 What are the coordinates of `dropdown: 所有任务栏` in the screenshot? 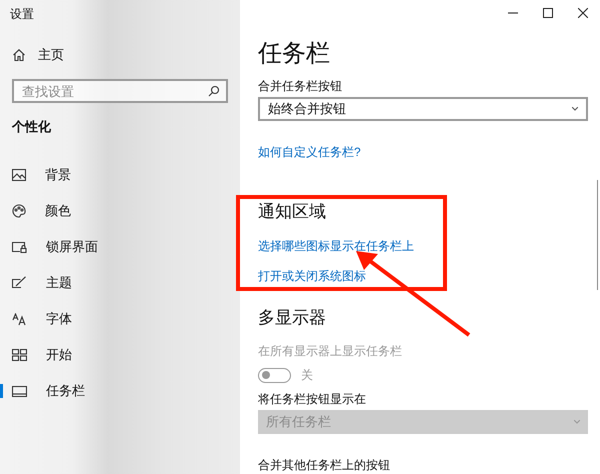 It's located at (423, 422).